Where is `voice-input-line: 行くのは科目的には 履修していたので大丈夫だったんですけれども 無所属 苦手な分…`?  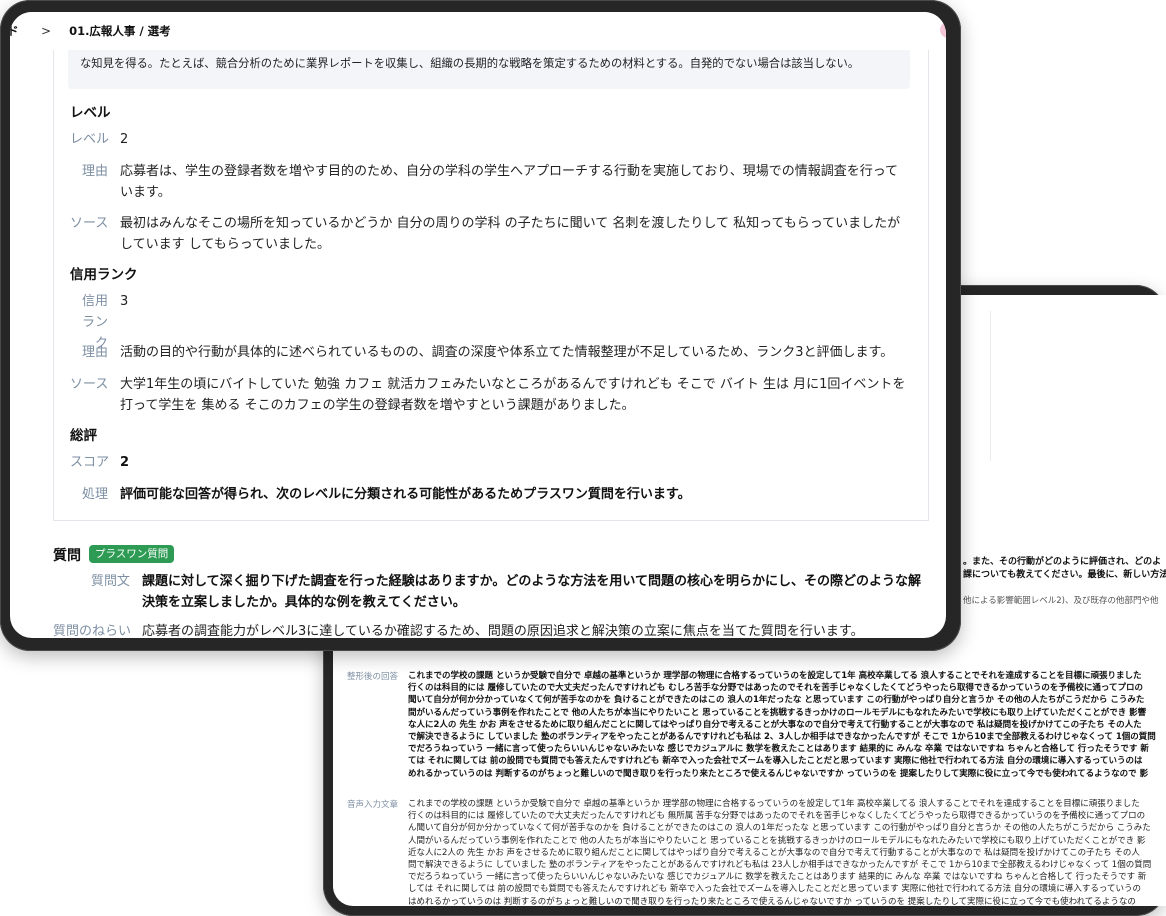
voice-input-line: 行くのは科目的には 履修していたので大丈夫だったんですけれども 無所属 苦手な分… is located at coordinates (777, 816).